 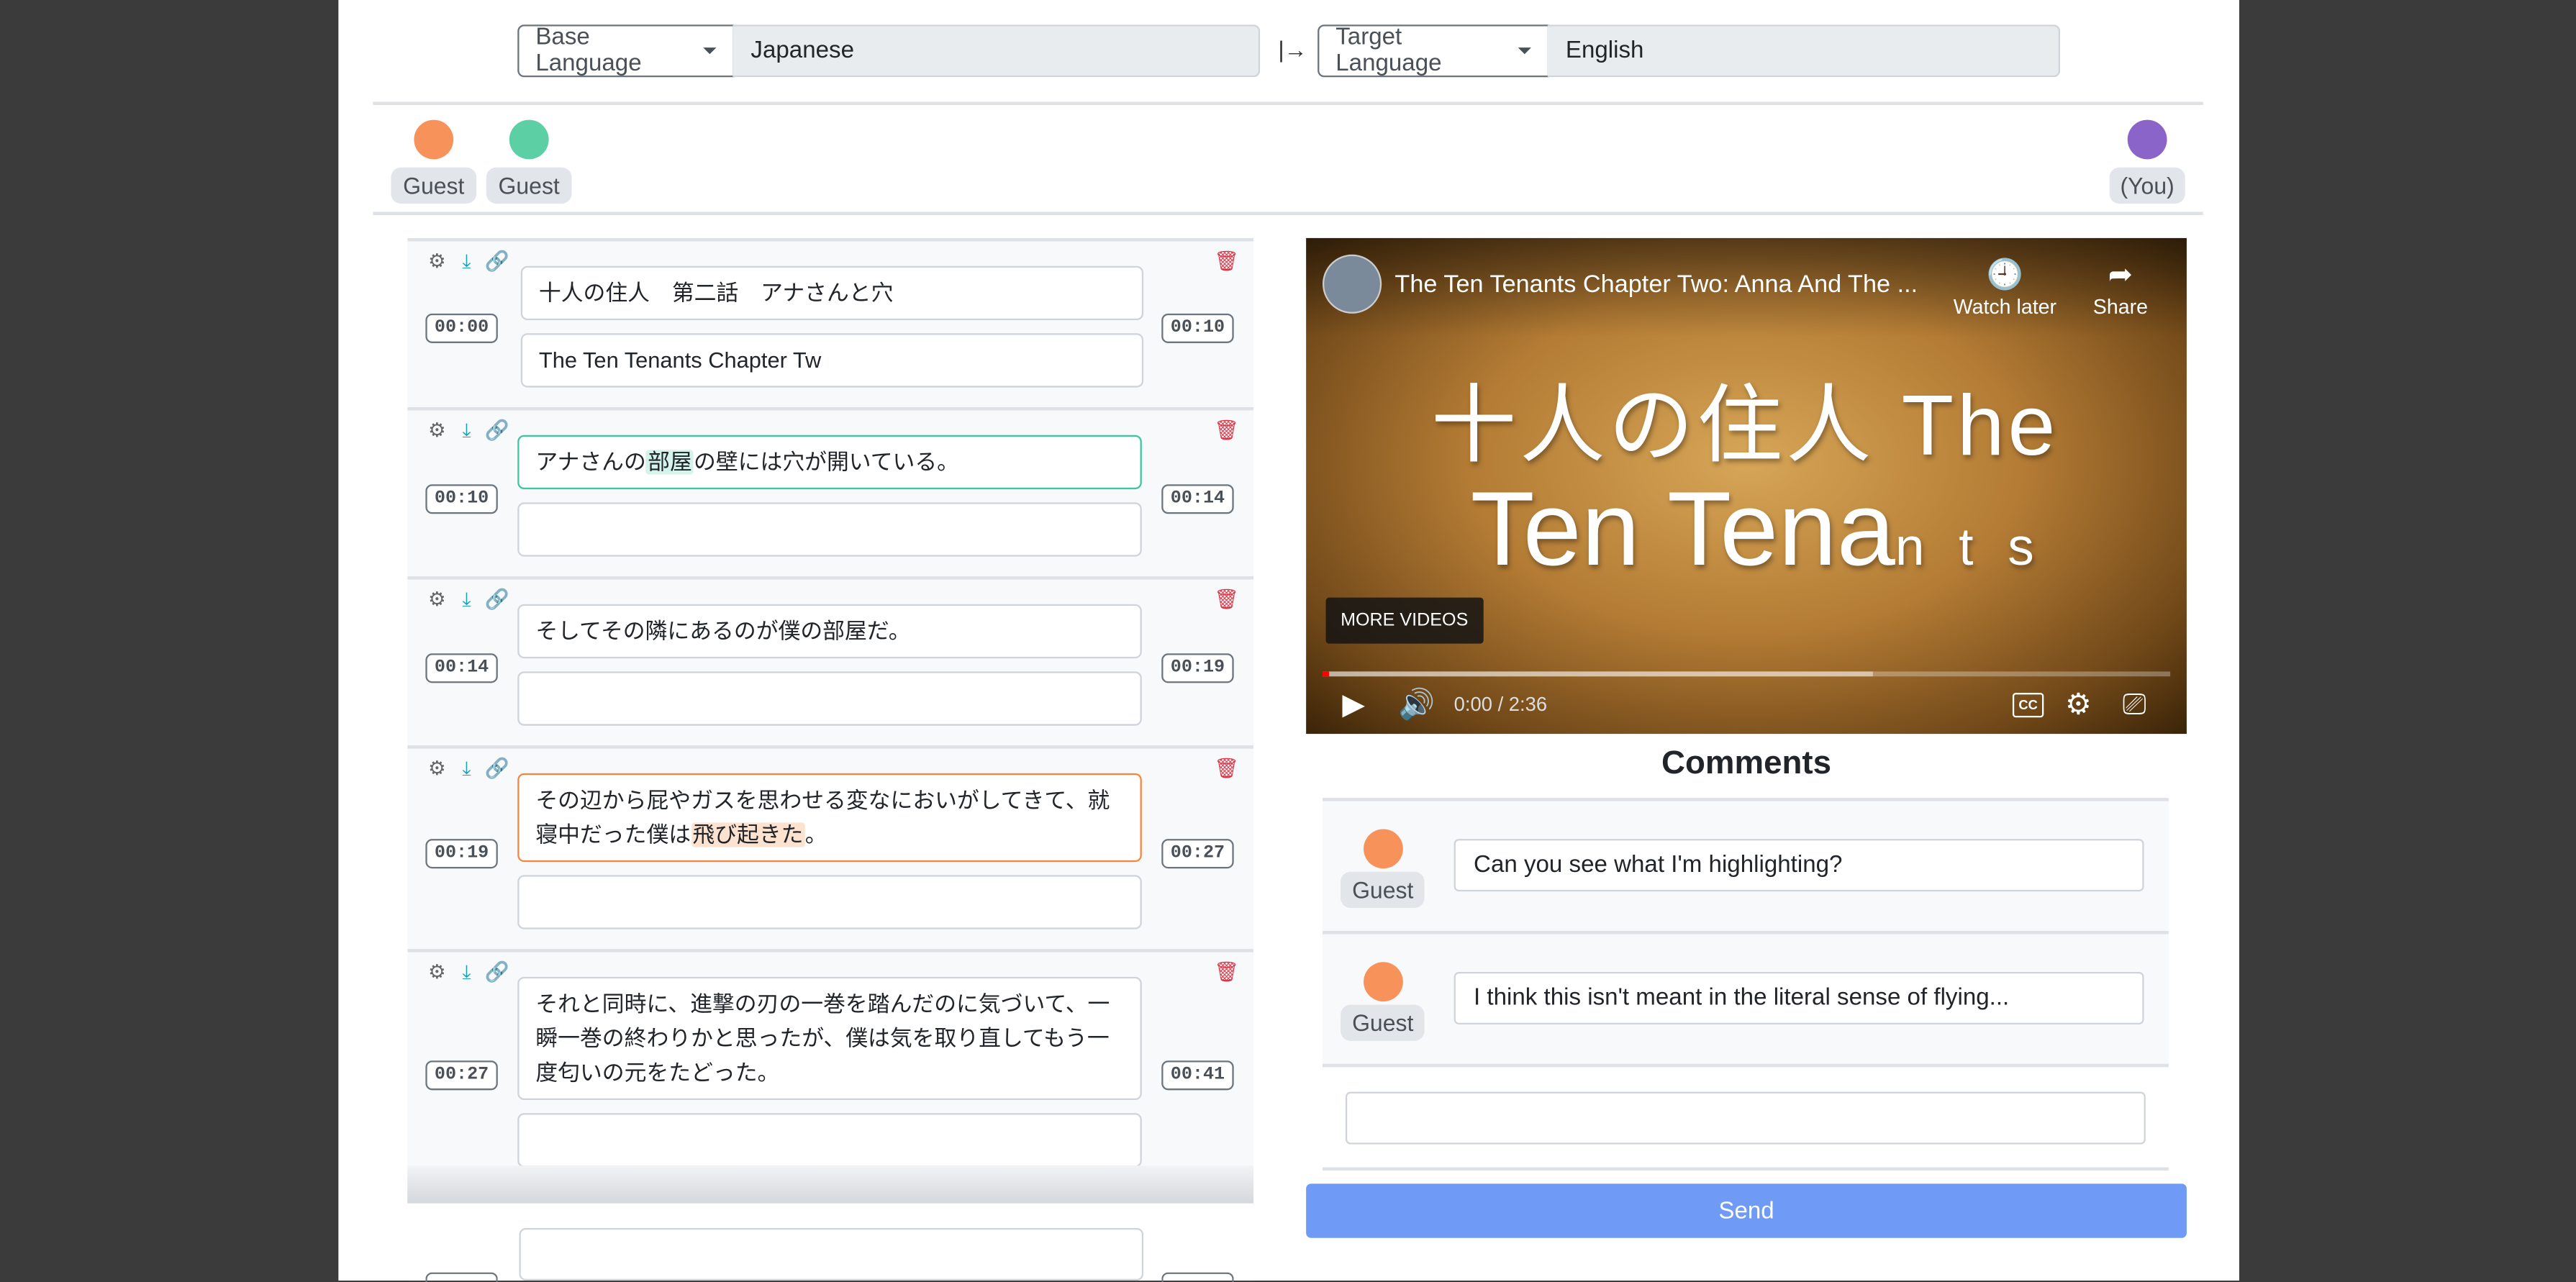 I want to click on progress-bar, so click(x=1746, y=674).